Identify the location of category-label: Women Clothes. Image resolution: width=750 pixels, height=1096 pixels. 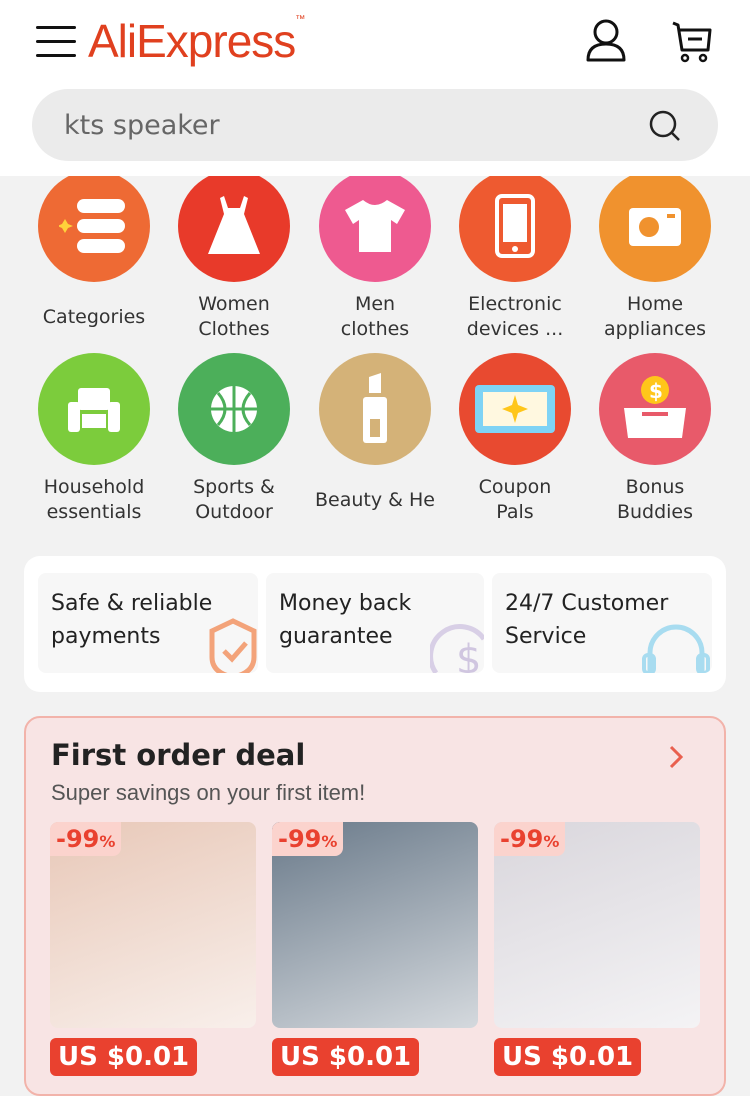
(234, 316).